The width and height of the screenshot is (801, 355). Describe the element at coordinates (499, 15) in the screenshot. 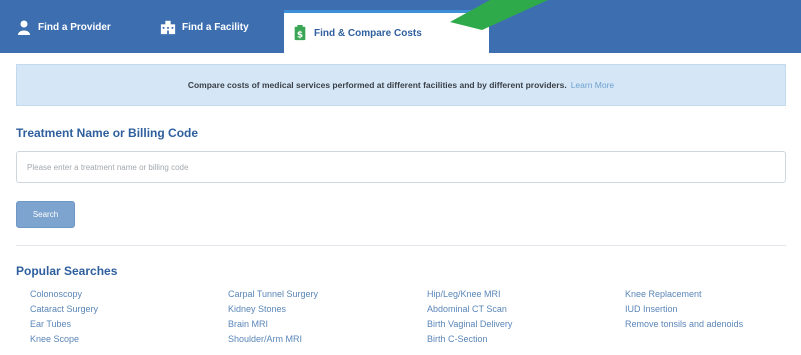

I see `pointer-arrow-icon` at that location.